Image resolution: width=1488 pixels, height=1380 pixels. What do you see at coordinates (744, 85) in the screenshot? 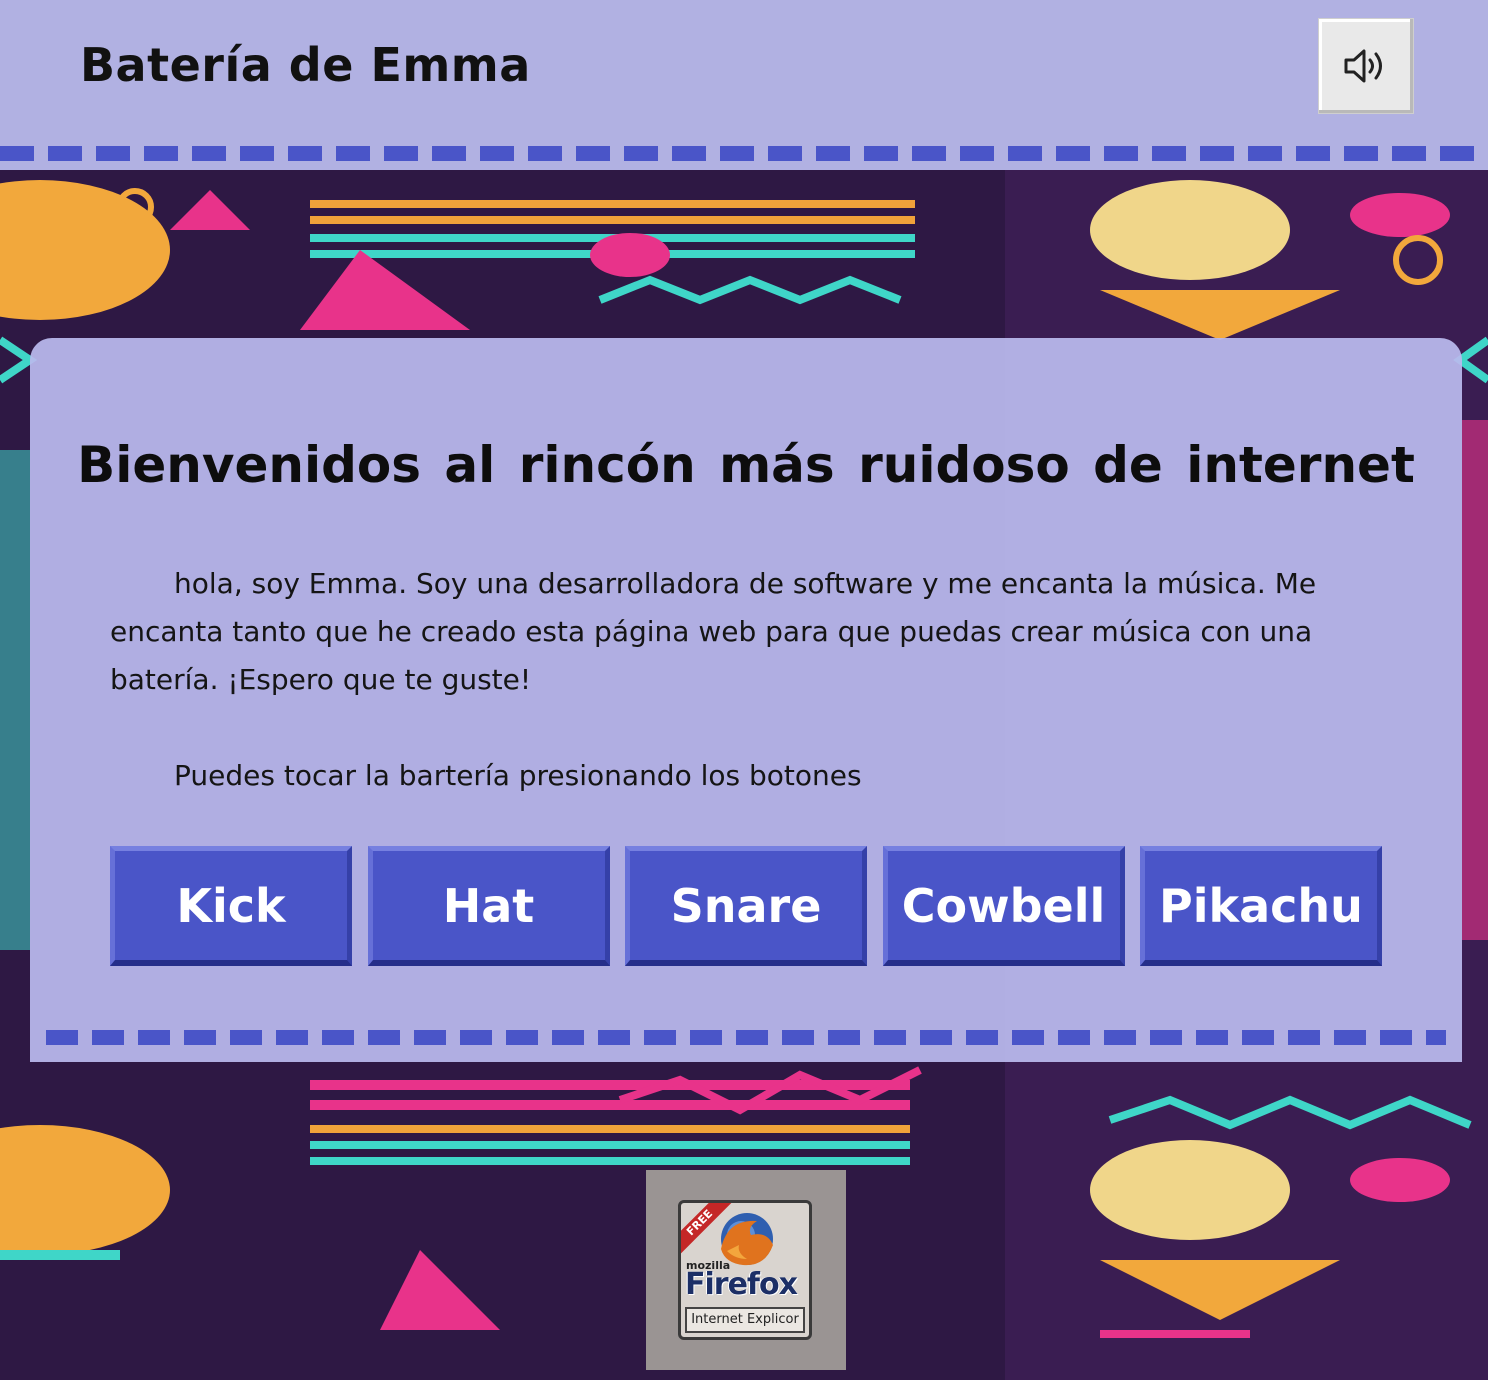
I see `site-header: Batería de Emma` at bounding box center [744, 85].